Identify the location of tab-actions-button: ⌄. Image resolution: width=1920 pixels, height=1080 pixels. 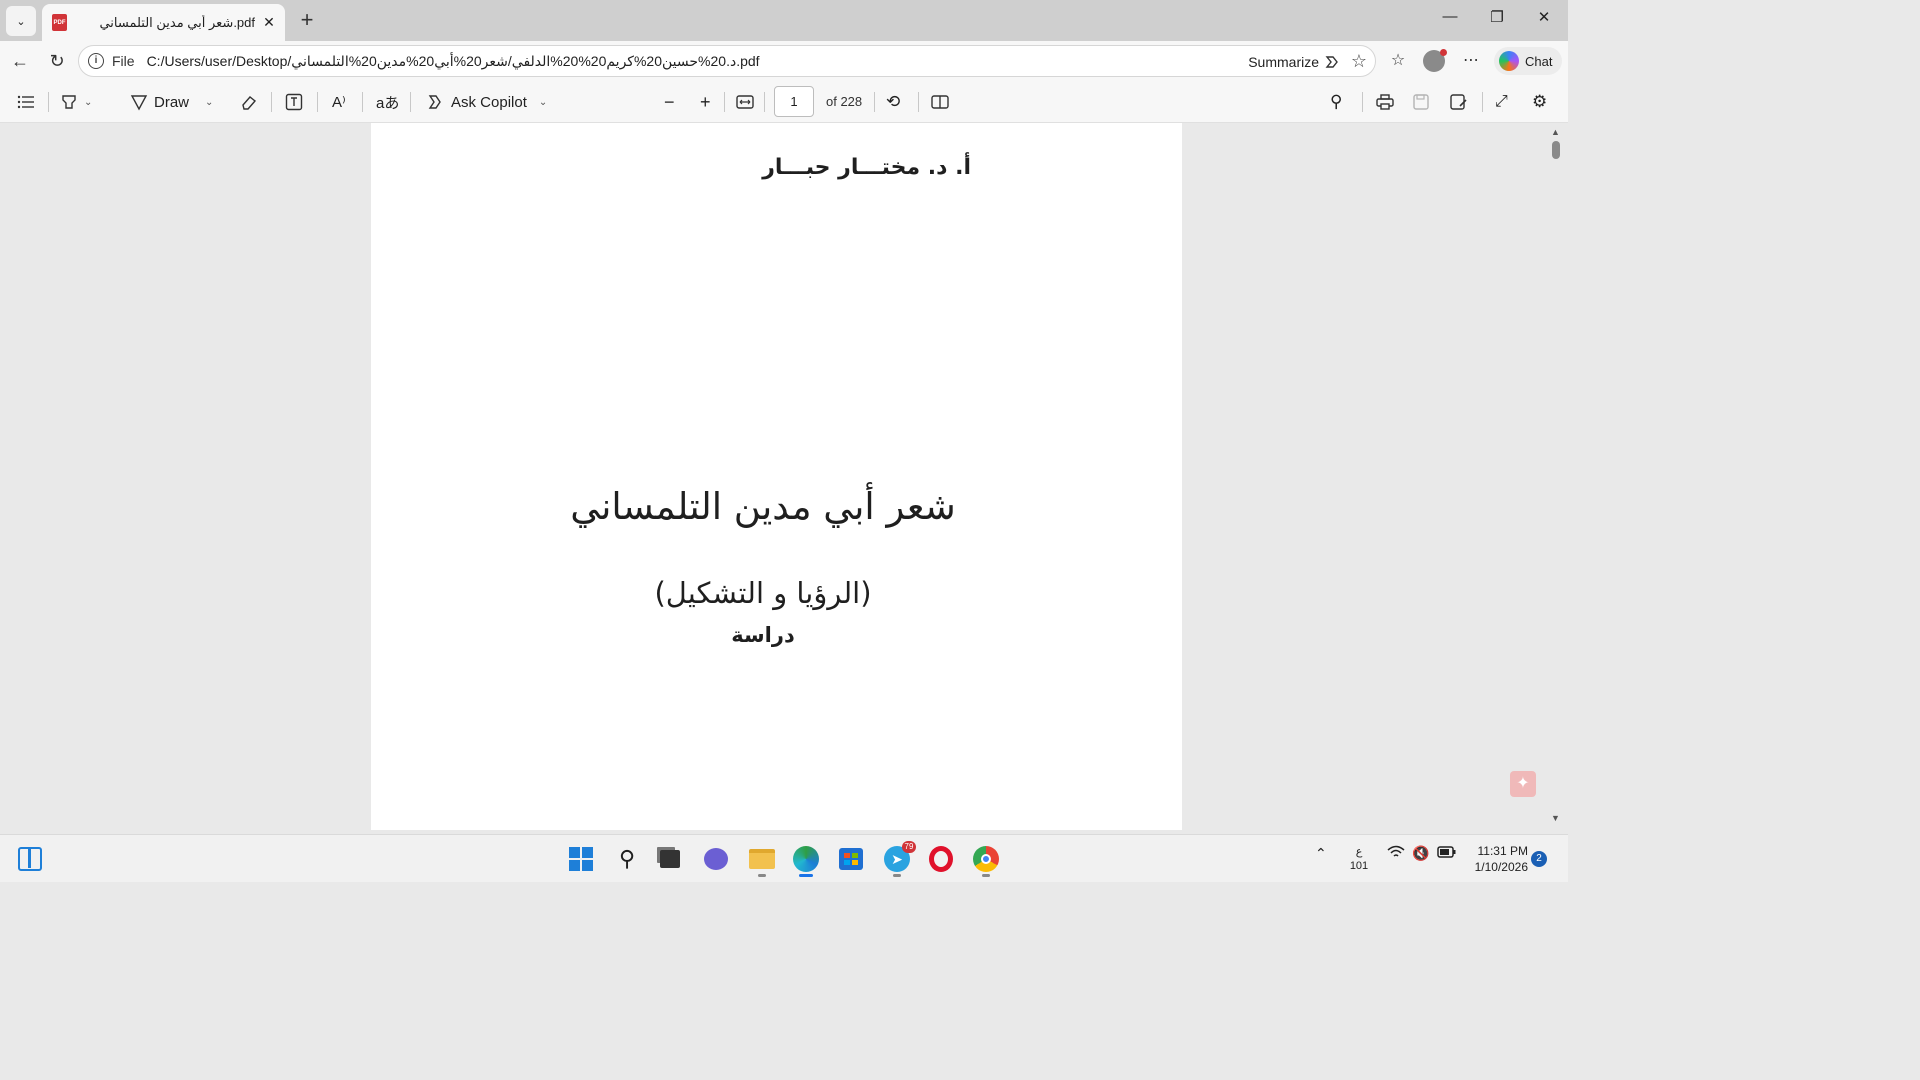
(21, 21).